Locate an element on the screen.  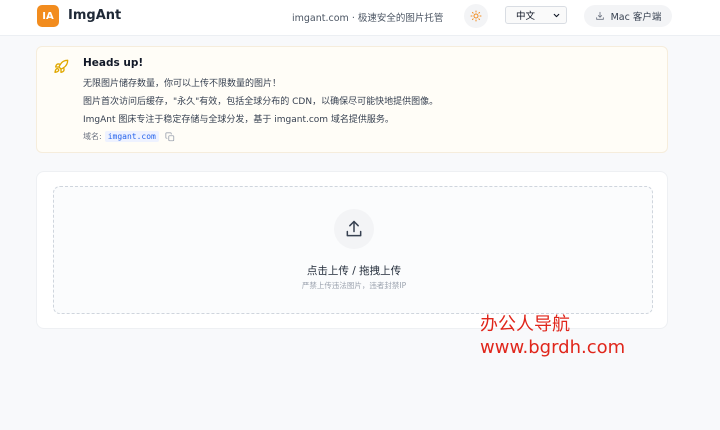
watermark-line: www.bgrdh.com is located at coordinates (553, 347).